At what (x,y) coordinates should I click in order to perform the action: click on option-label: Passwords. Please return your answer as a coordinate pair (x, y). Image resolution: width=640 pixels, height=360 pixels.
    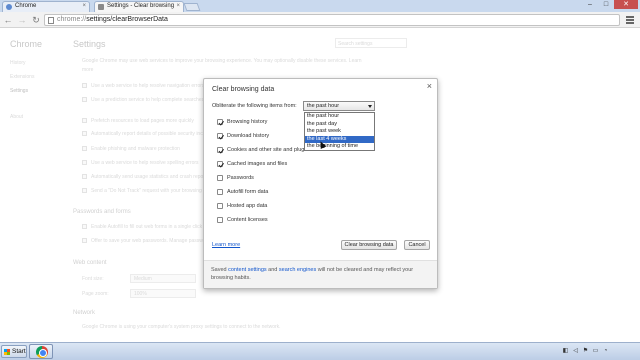
    Looking at the image, I should click on (240, 178).